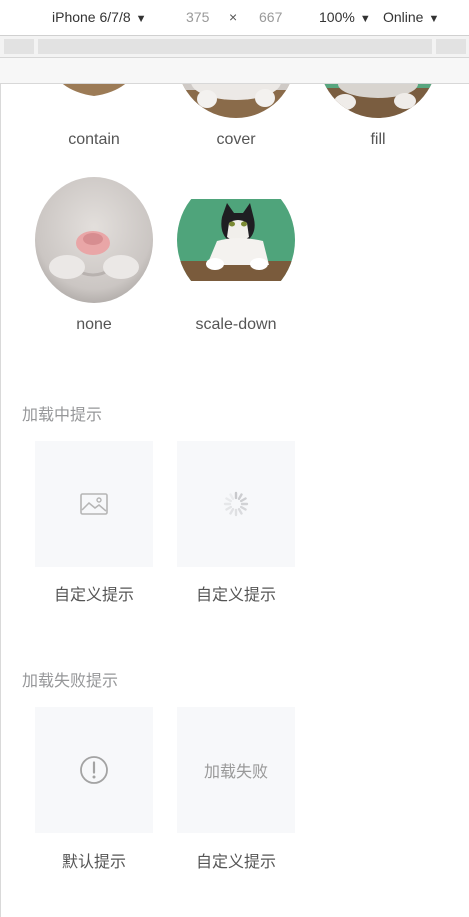 The width and height of the screenshot is (469, 917). I want to click on device-select: iPhone 6/7/8 ▼, so click(99, 17).